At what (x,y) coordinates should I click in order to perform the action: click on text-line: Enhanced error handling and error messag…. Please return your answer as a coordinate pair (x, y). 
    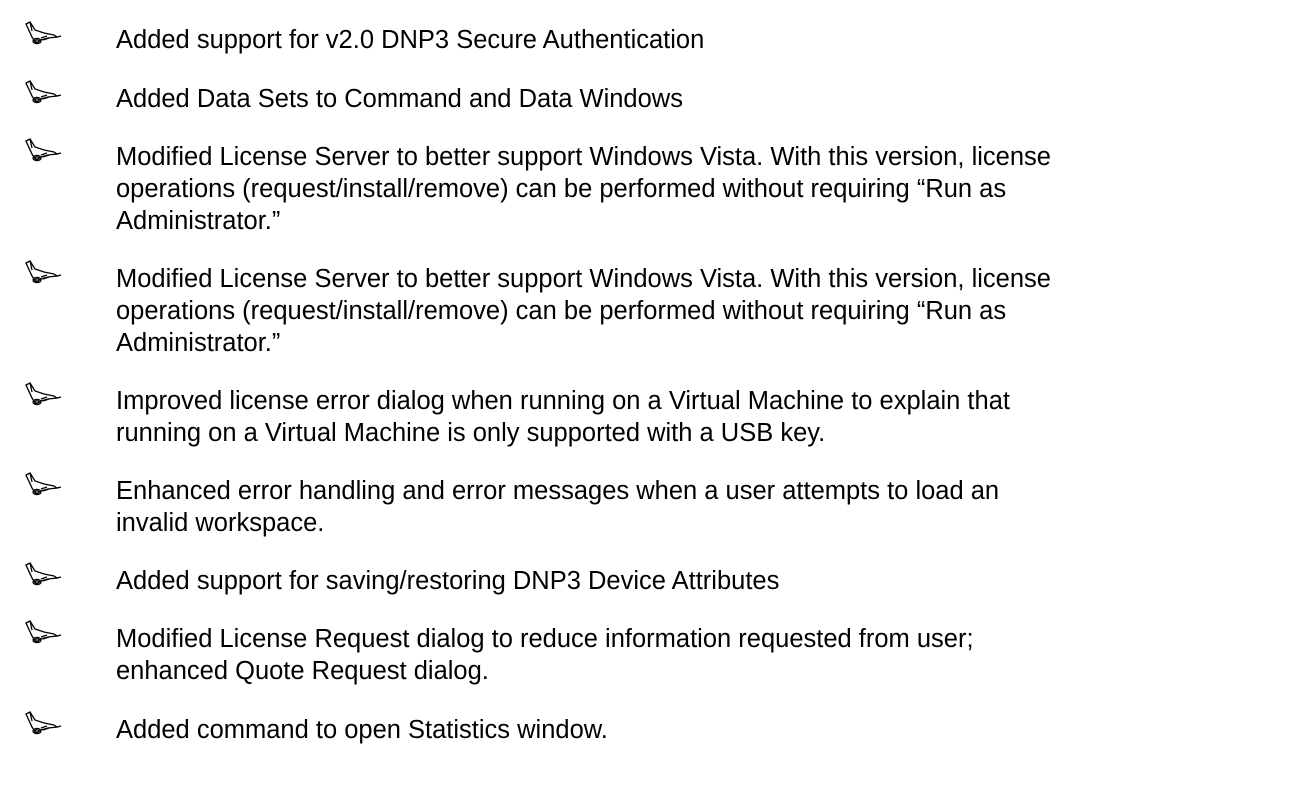
    Looking at the image, I should click on (558, 491).